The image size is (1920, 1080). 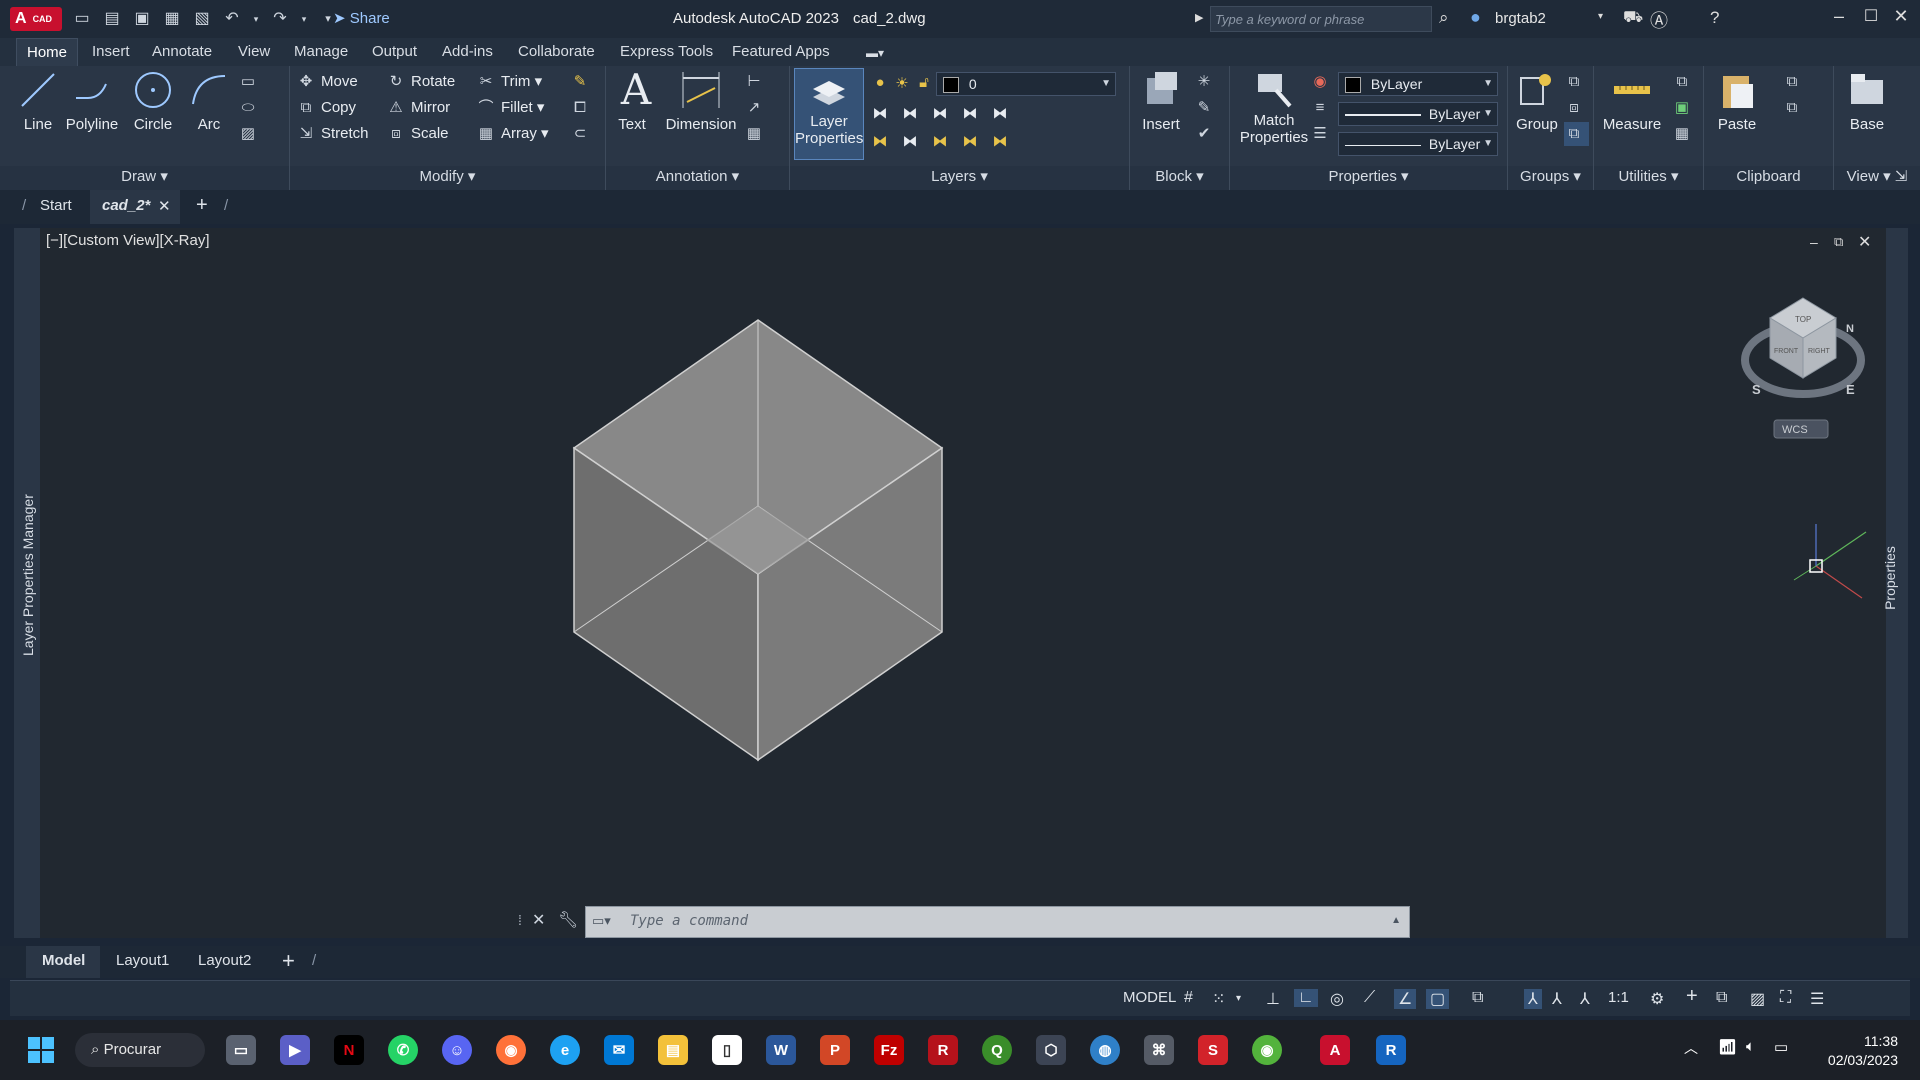 I want to click on command-customize-icon: 🔧︎, so click(x=568, y=920).